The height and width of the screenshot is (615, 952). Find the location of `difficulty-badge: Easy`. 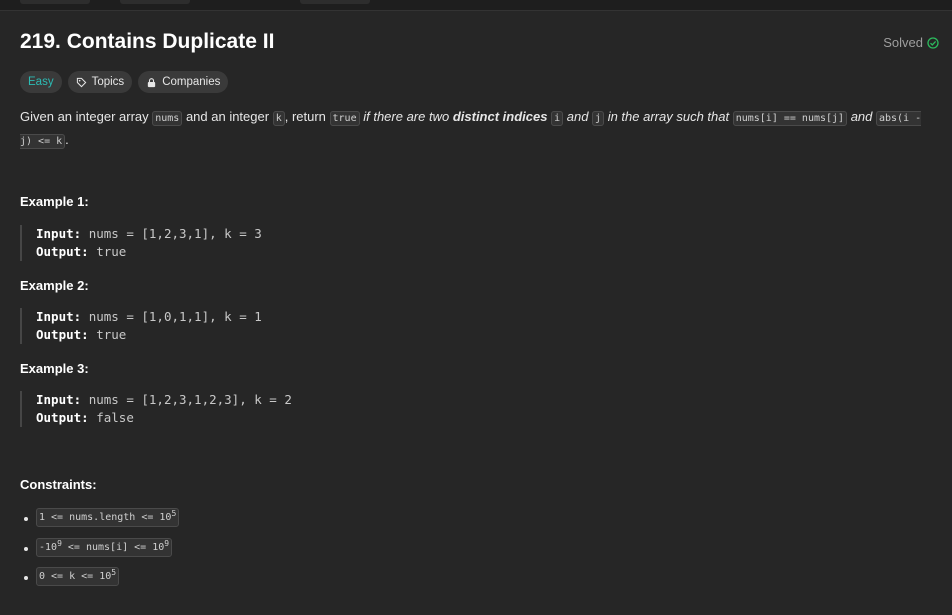

difficulty-badge: Easy is located at coordinates (41, 82).